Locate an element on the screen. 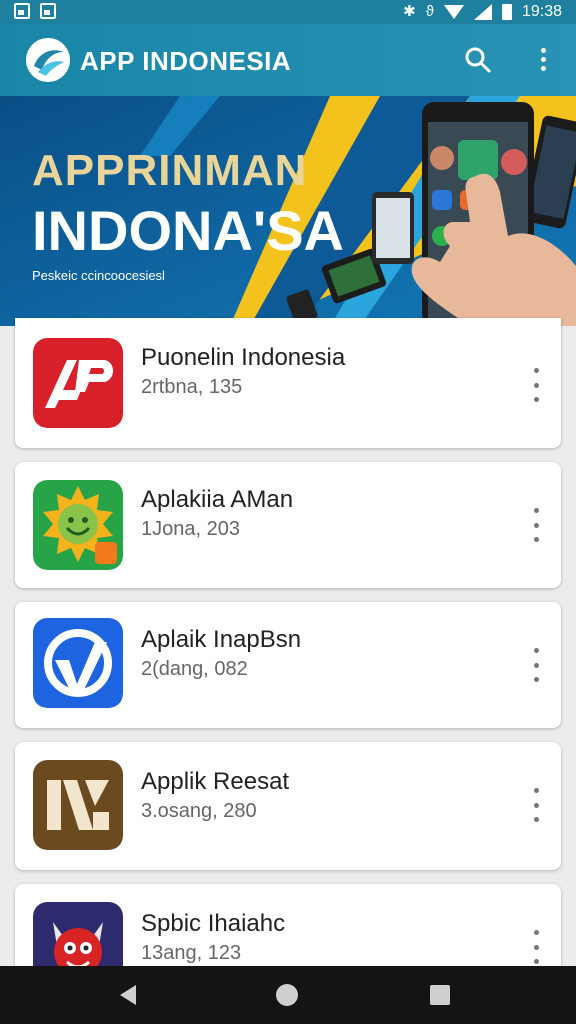 Image resolution: width=576 pixels, height=1024 pixels. app-bar: APP INDONESIA is located at coordinates (288, 60).